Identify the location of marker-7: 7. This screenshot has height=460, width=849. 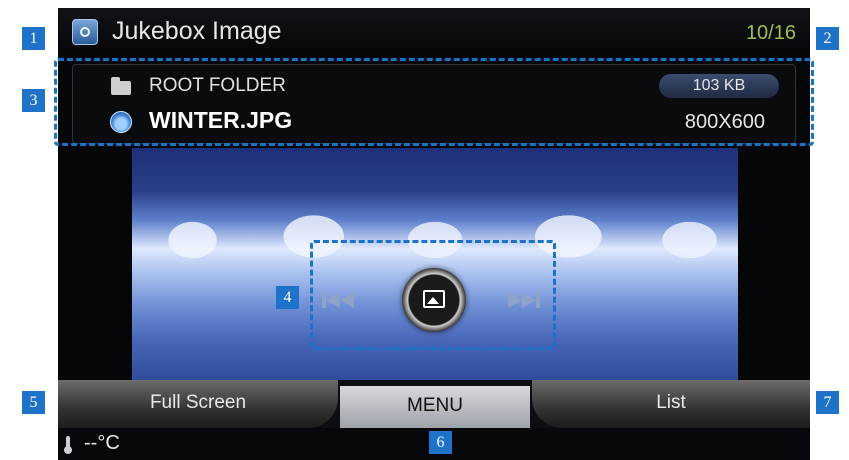
(827, 402).